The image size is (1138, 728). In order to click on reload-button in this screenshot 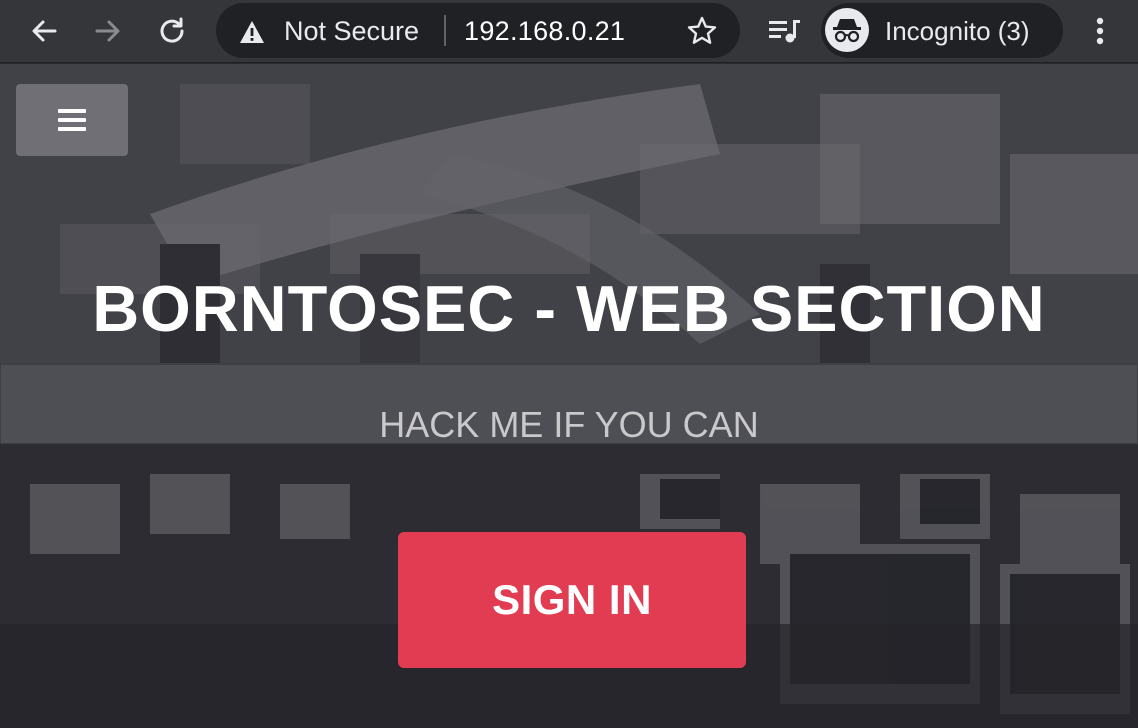, I will do `click(172, 31)`.